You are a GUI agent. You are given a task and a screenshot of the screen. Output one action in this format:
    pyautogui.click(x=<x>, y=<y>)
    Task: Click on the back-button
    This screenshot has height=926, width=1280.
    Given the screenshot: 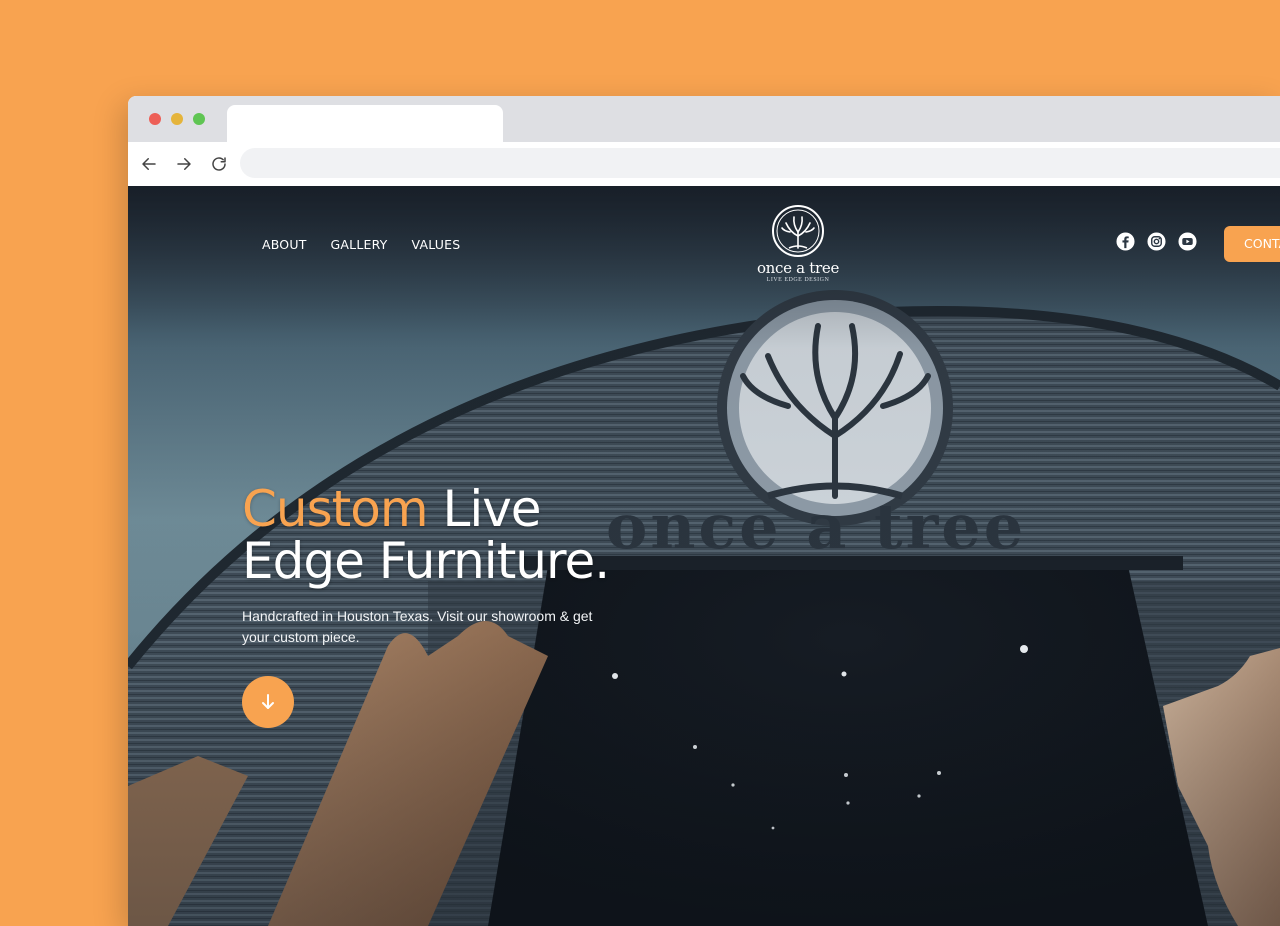 What is the action you would take?
    pyautogui.click(x=149, y=164)
    